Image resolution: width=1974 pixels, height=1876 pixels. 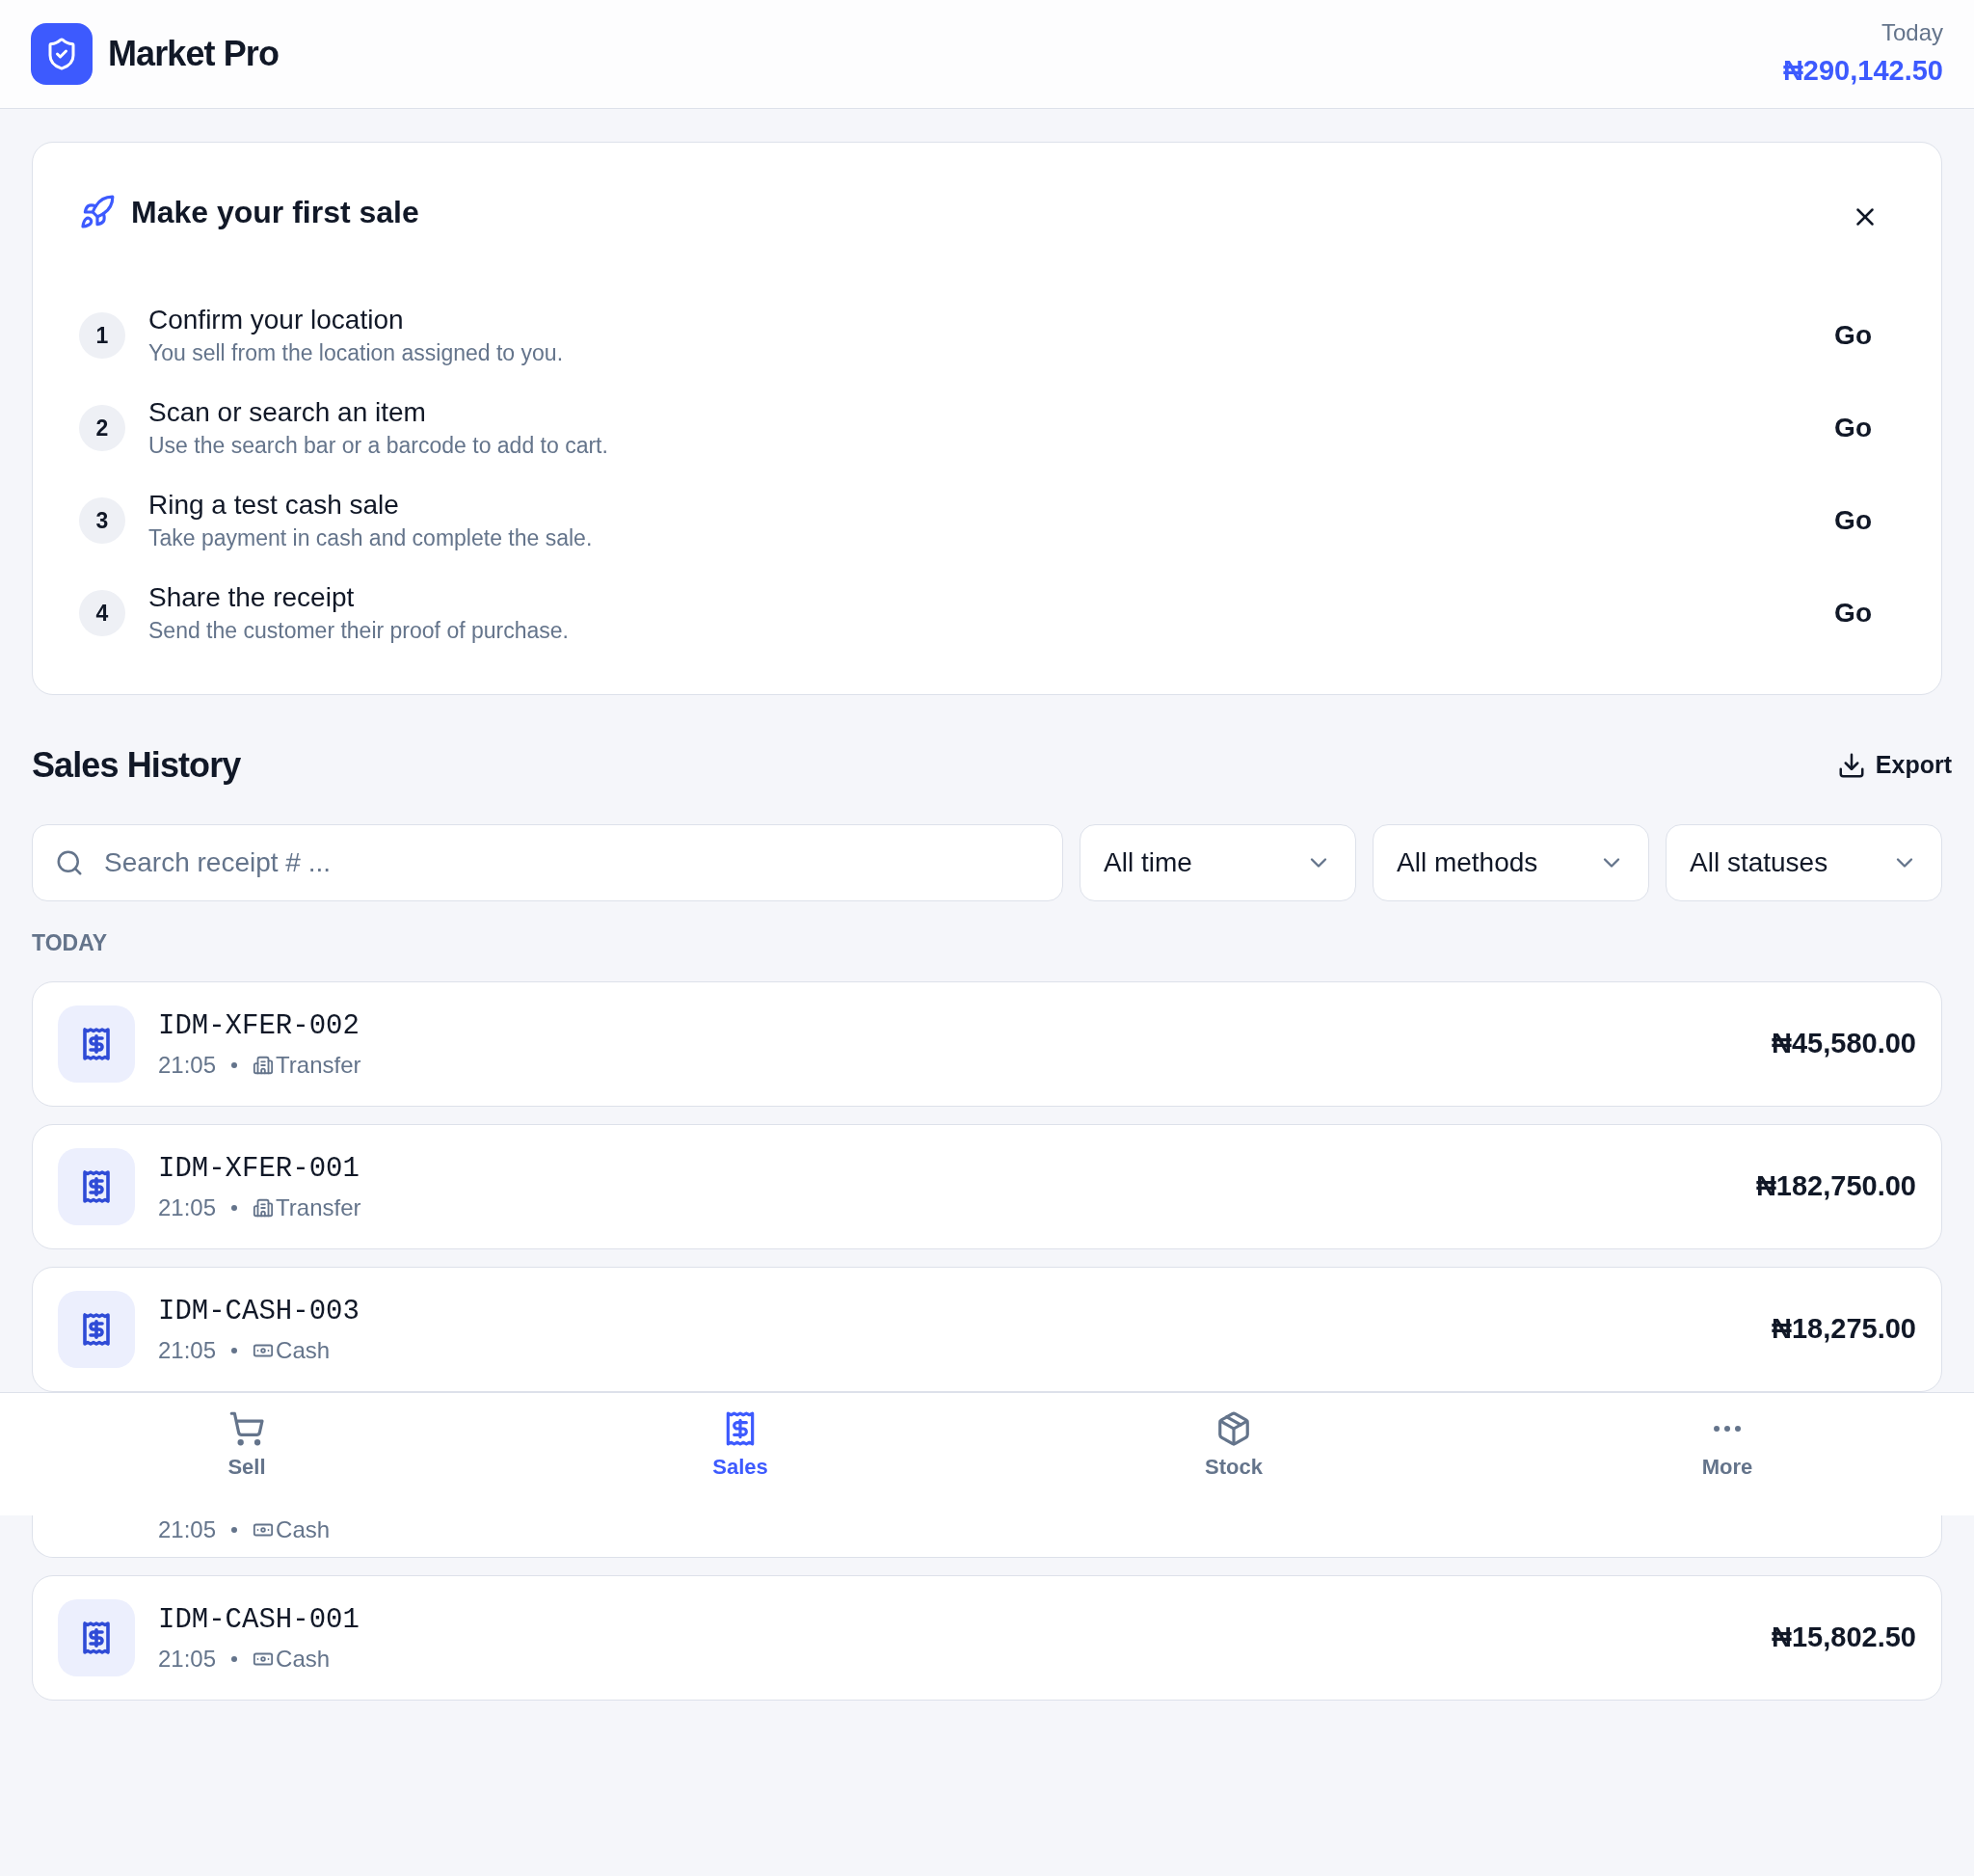 I want to click on step-description: You sell from the location assigned to you., so click(x=357, y=353).